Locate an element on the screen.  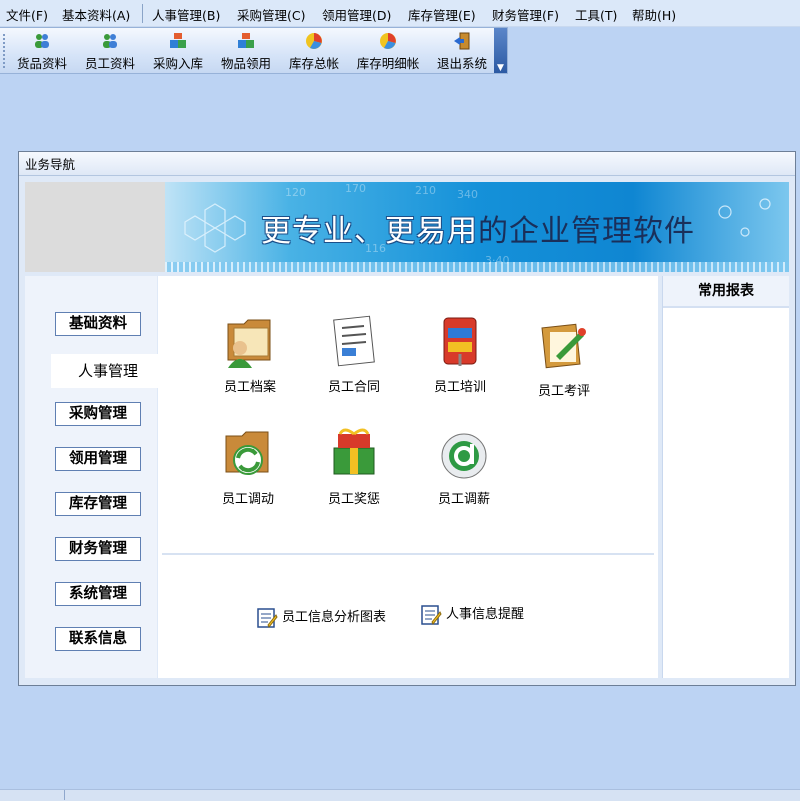
nav-system-management: 系统管理 is located at coordinates (98, 594).